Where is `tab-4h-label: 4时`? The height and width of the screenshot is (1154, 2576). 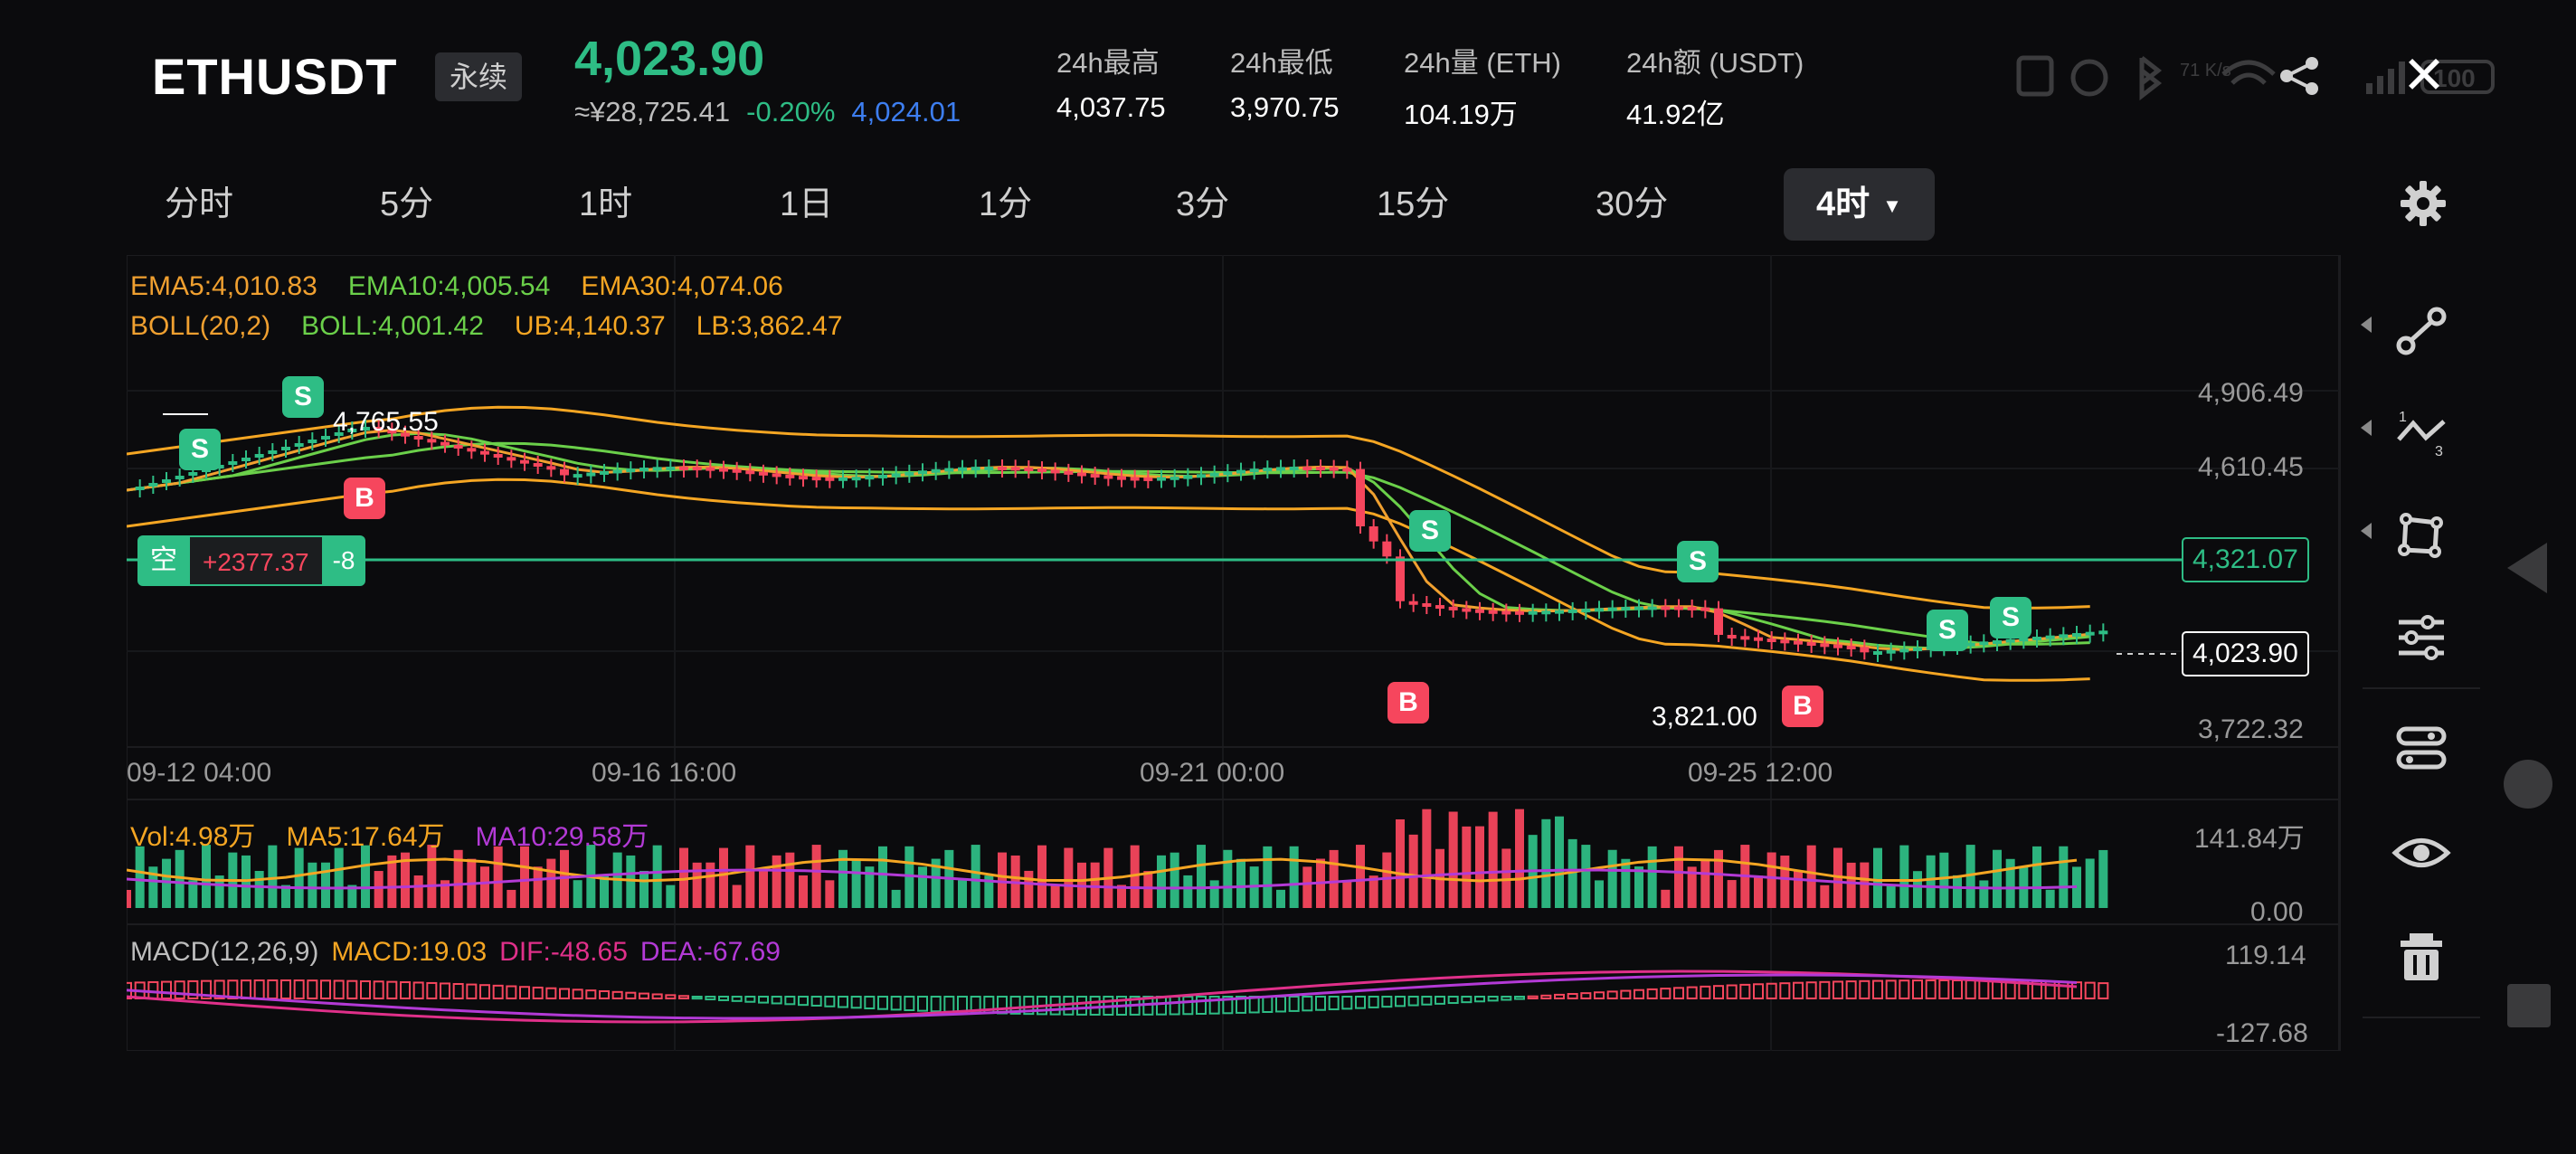 tab-4h-label: 4时 is located at coordinates (1843, 204).